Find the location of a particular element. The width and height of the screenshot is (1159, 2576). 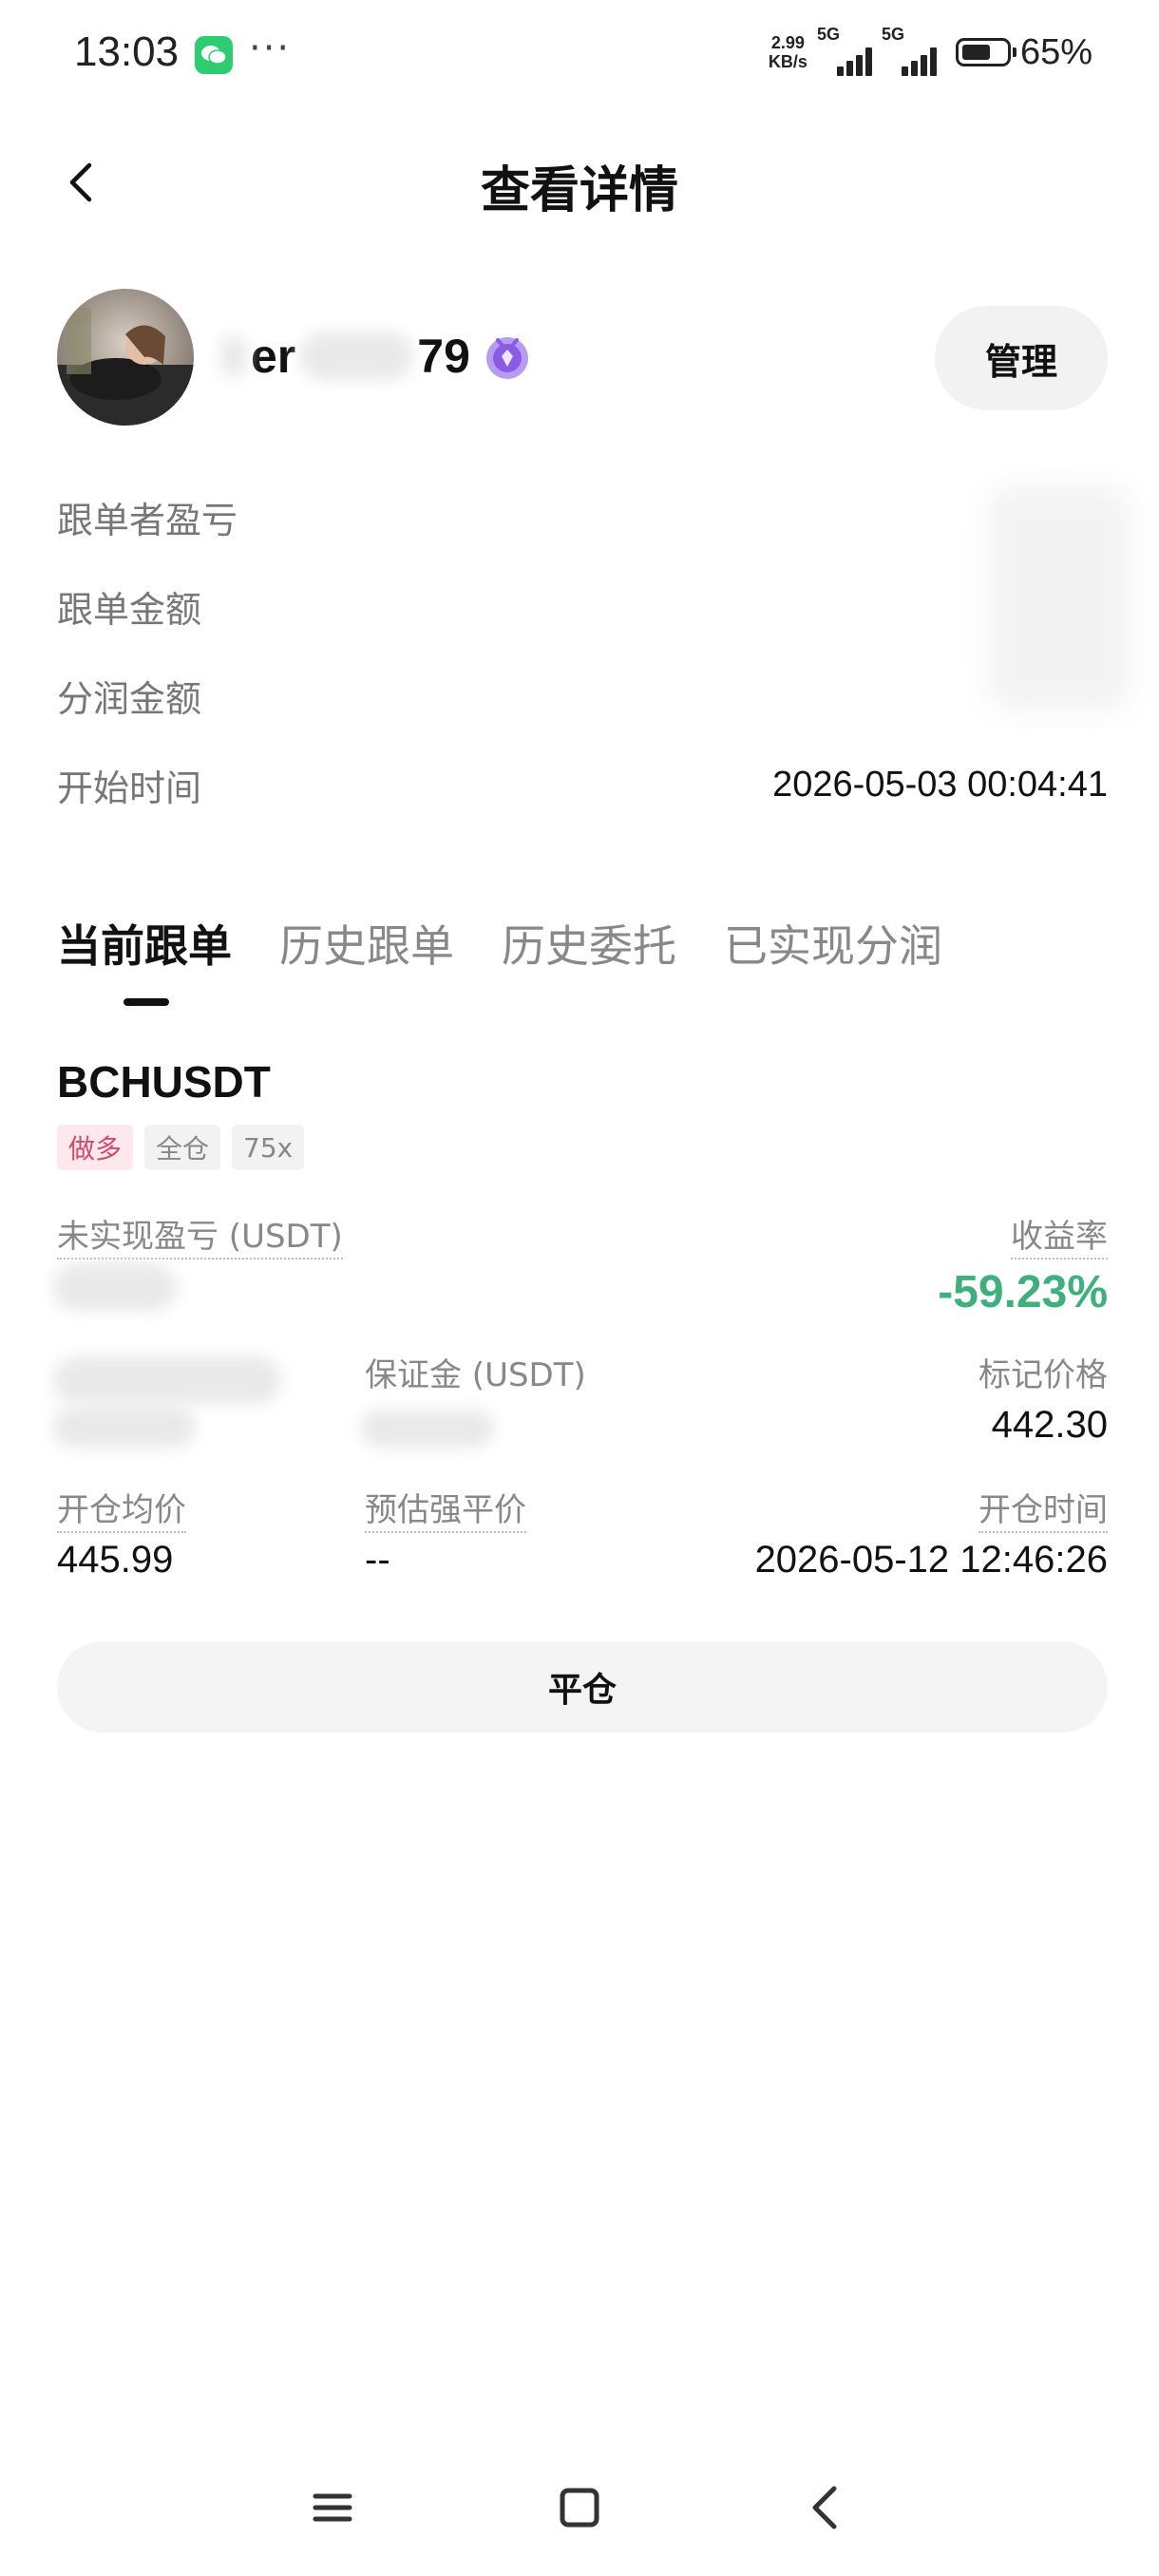

mark-price-value: 442.30 is located at coordinates (1049, 1425).